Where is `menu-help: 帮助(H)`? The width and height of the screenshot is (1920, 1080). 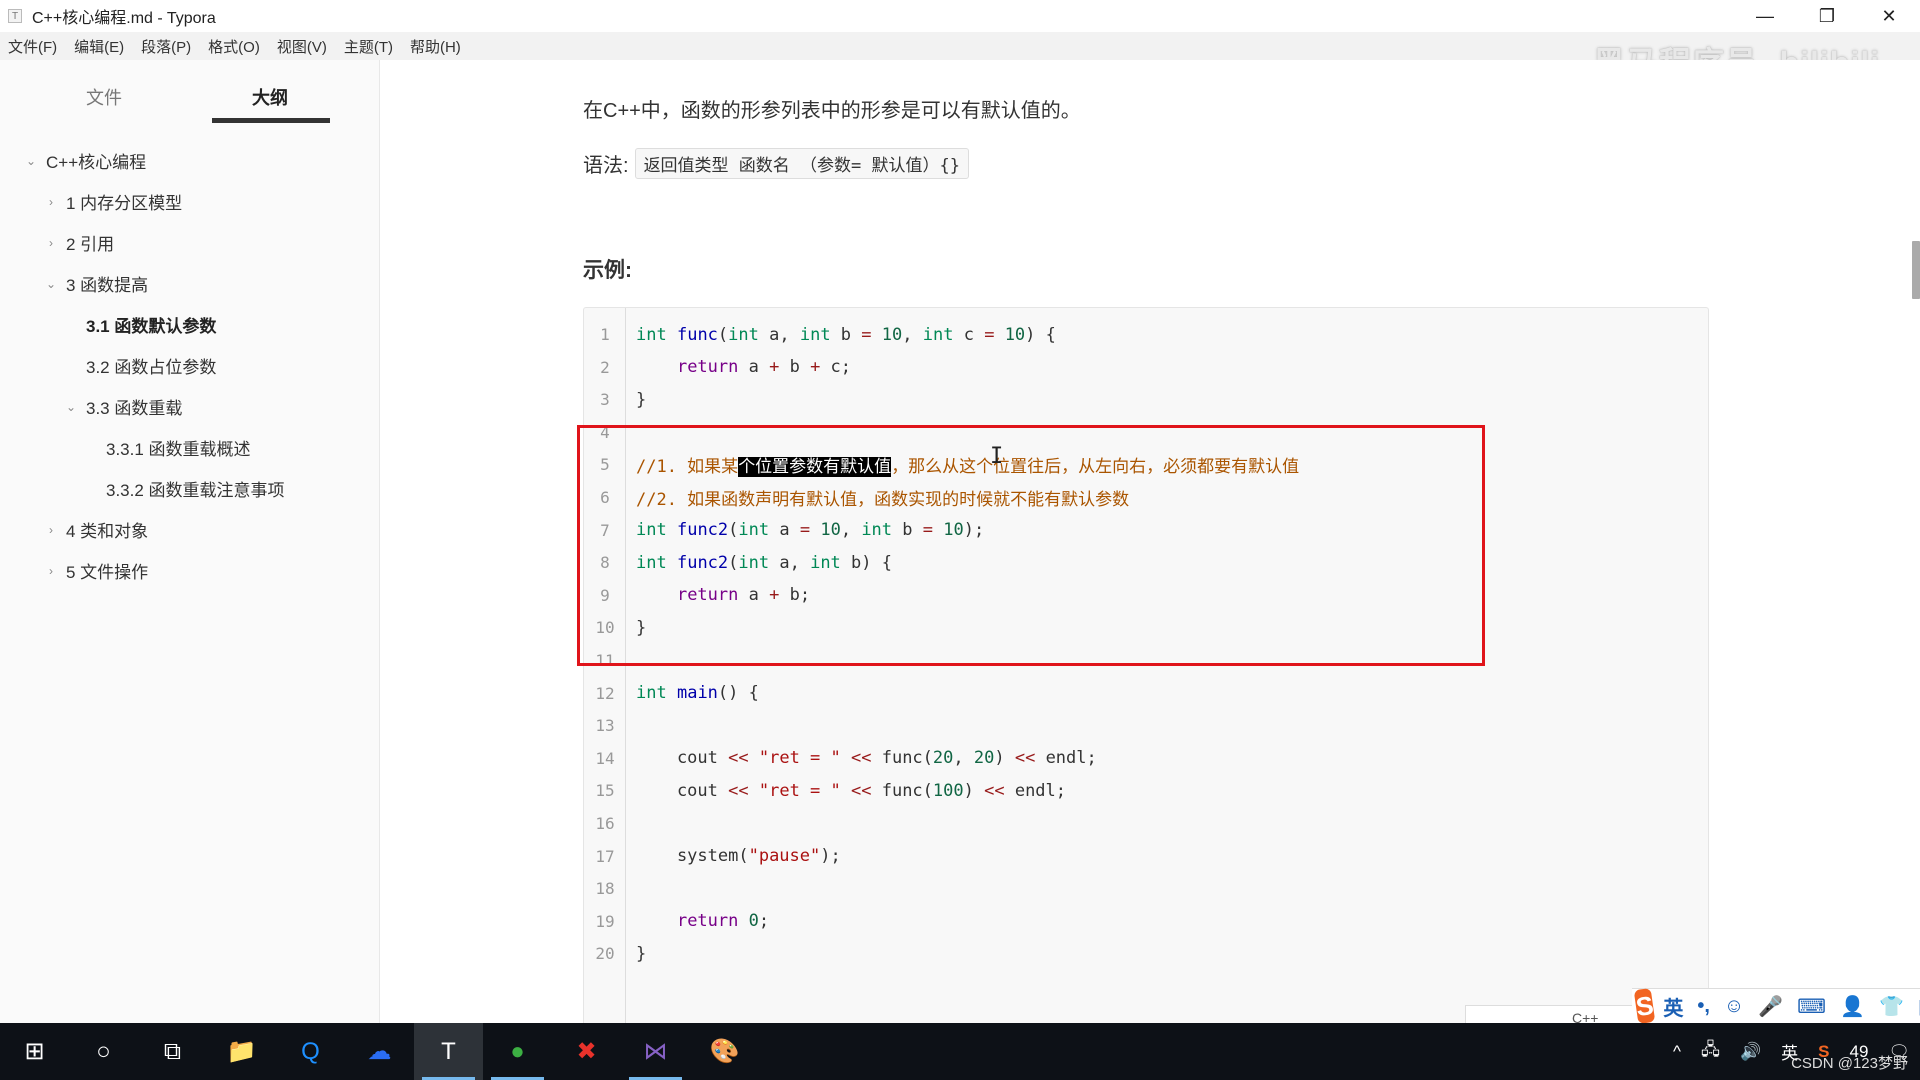
menu-help: 帮助(H) is located at coordinates (435, 46).